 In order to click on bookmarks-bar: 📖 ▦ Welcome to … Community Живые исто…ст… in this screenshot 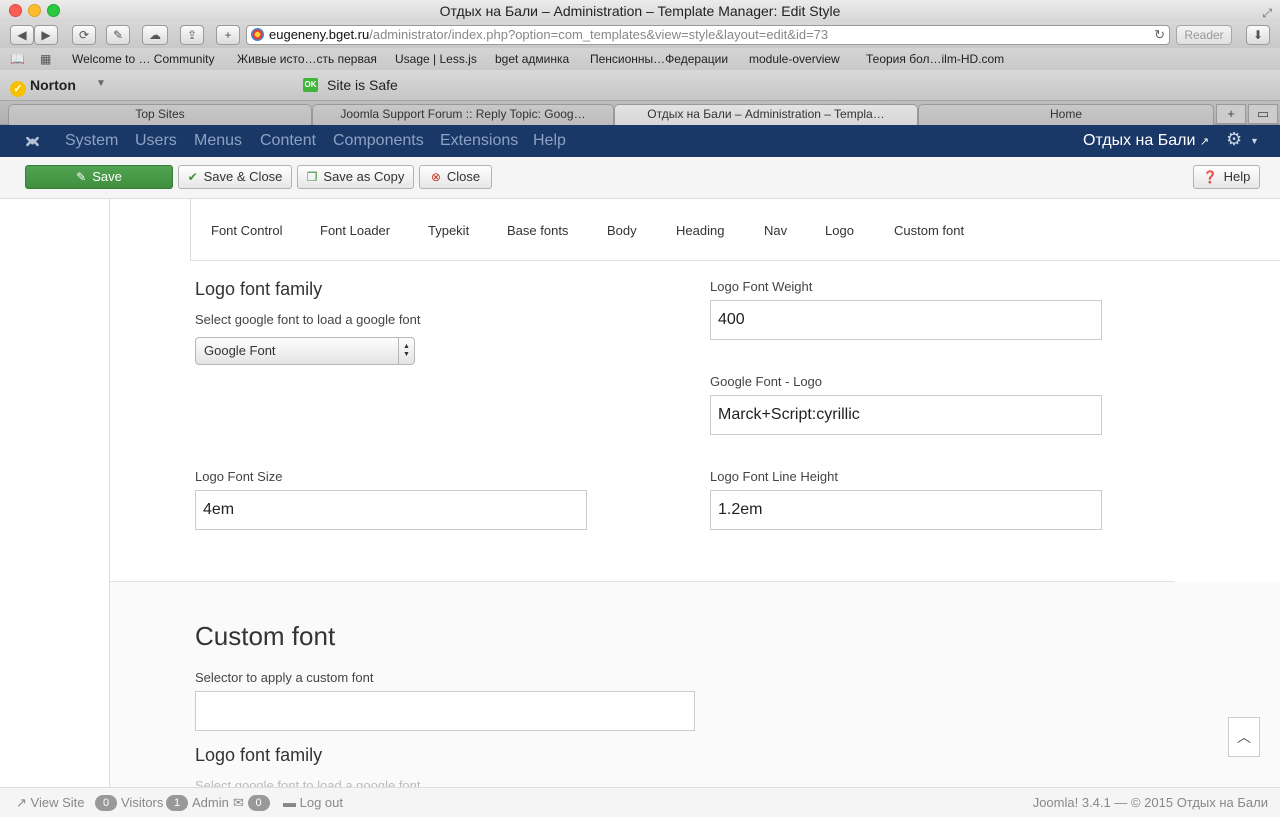, I will do `click(640, 59)`.